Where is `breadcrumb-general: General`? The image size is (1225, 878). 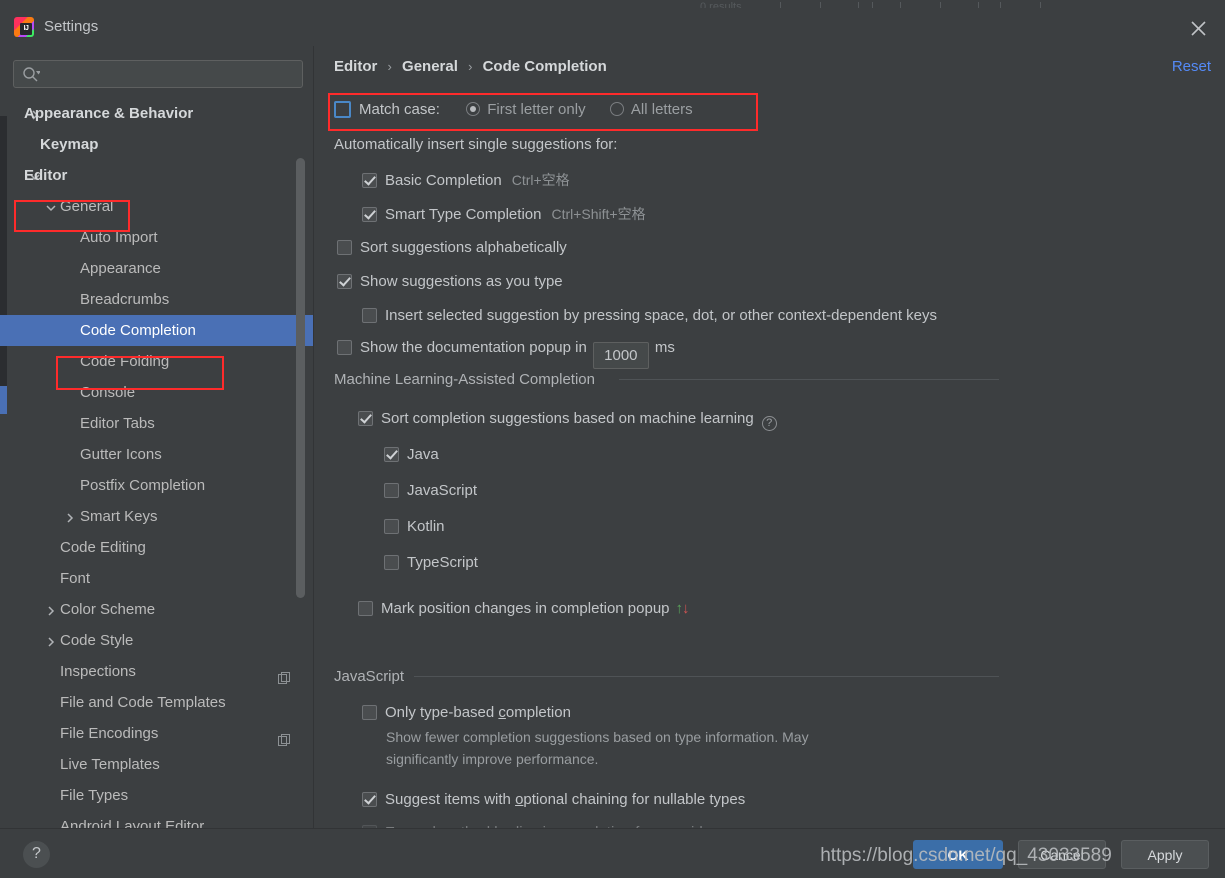
breadcrumb-general: General is located at coordinates (430, 66).